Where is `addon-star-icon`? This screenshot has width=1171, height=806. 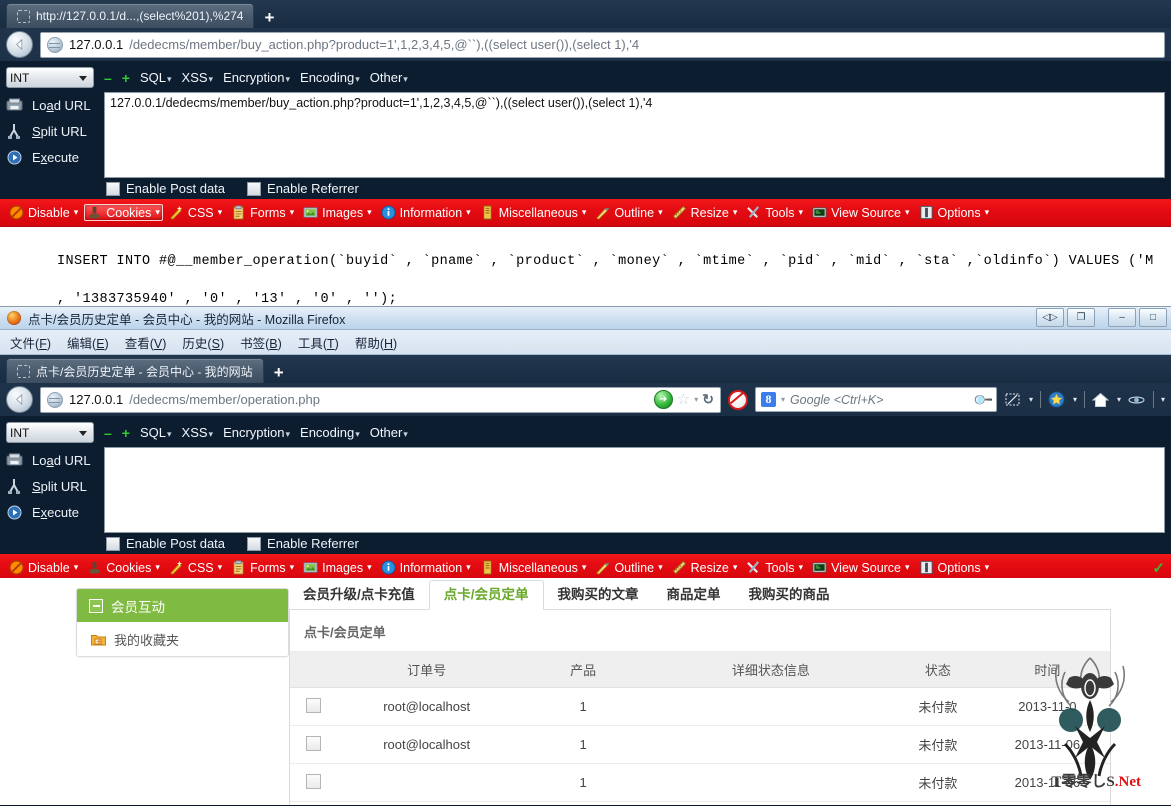 addon-star-icon is located at coordinates (1057, 400).